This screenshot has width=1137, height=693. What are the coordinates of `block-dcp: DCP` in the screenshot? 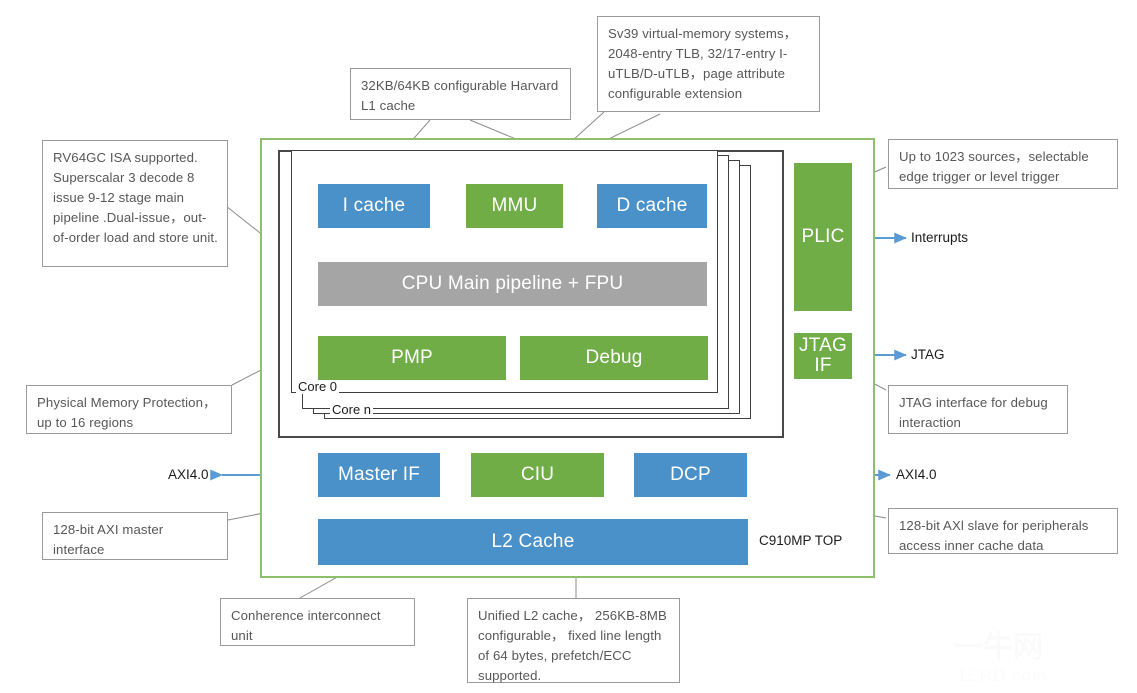 It's located at (690, 475).